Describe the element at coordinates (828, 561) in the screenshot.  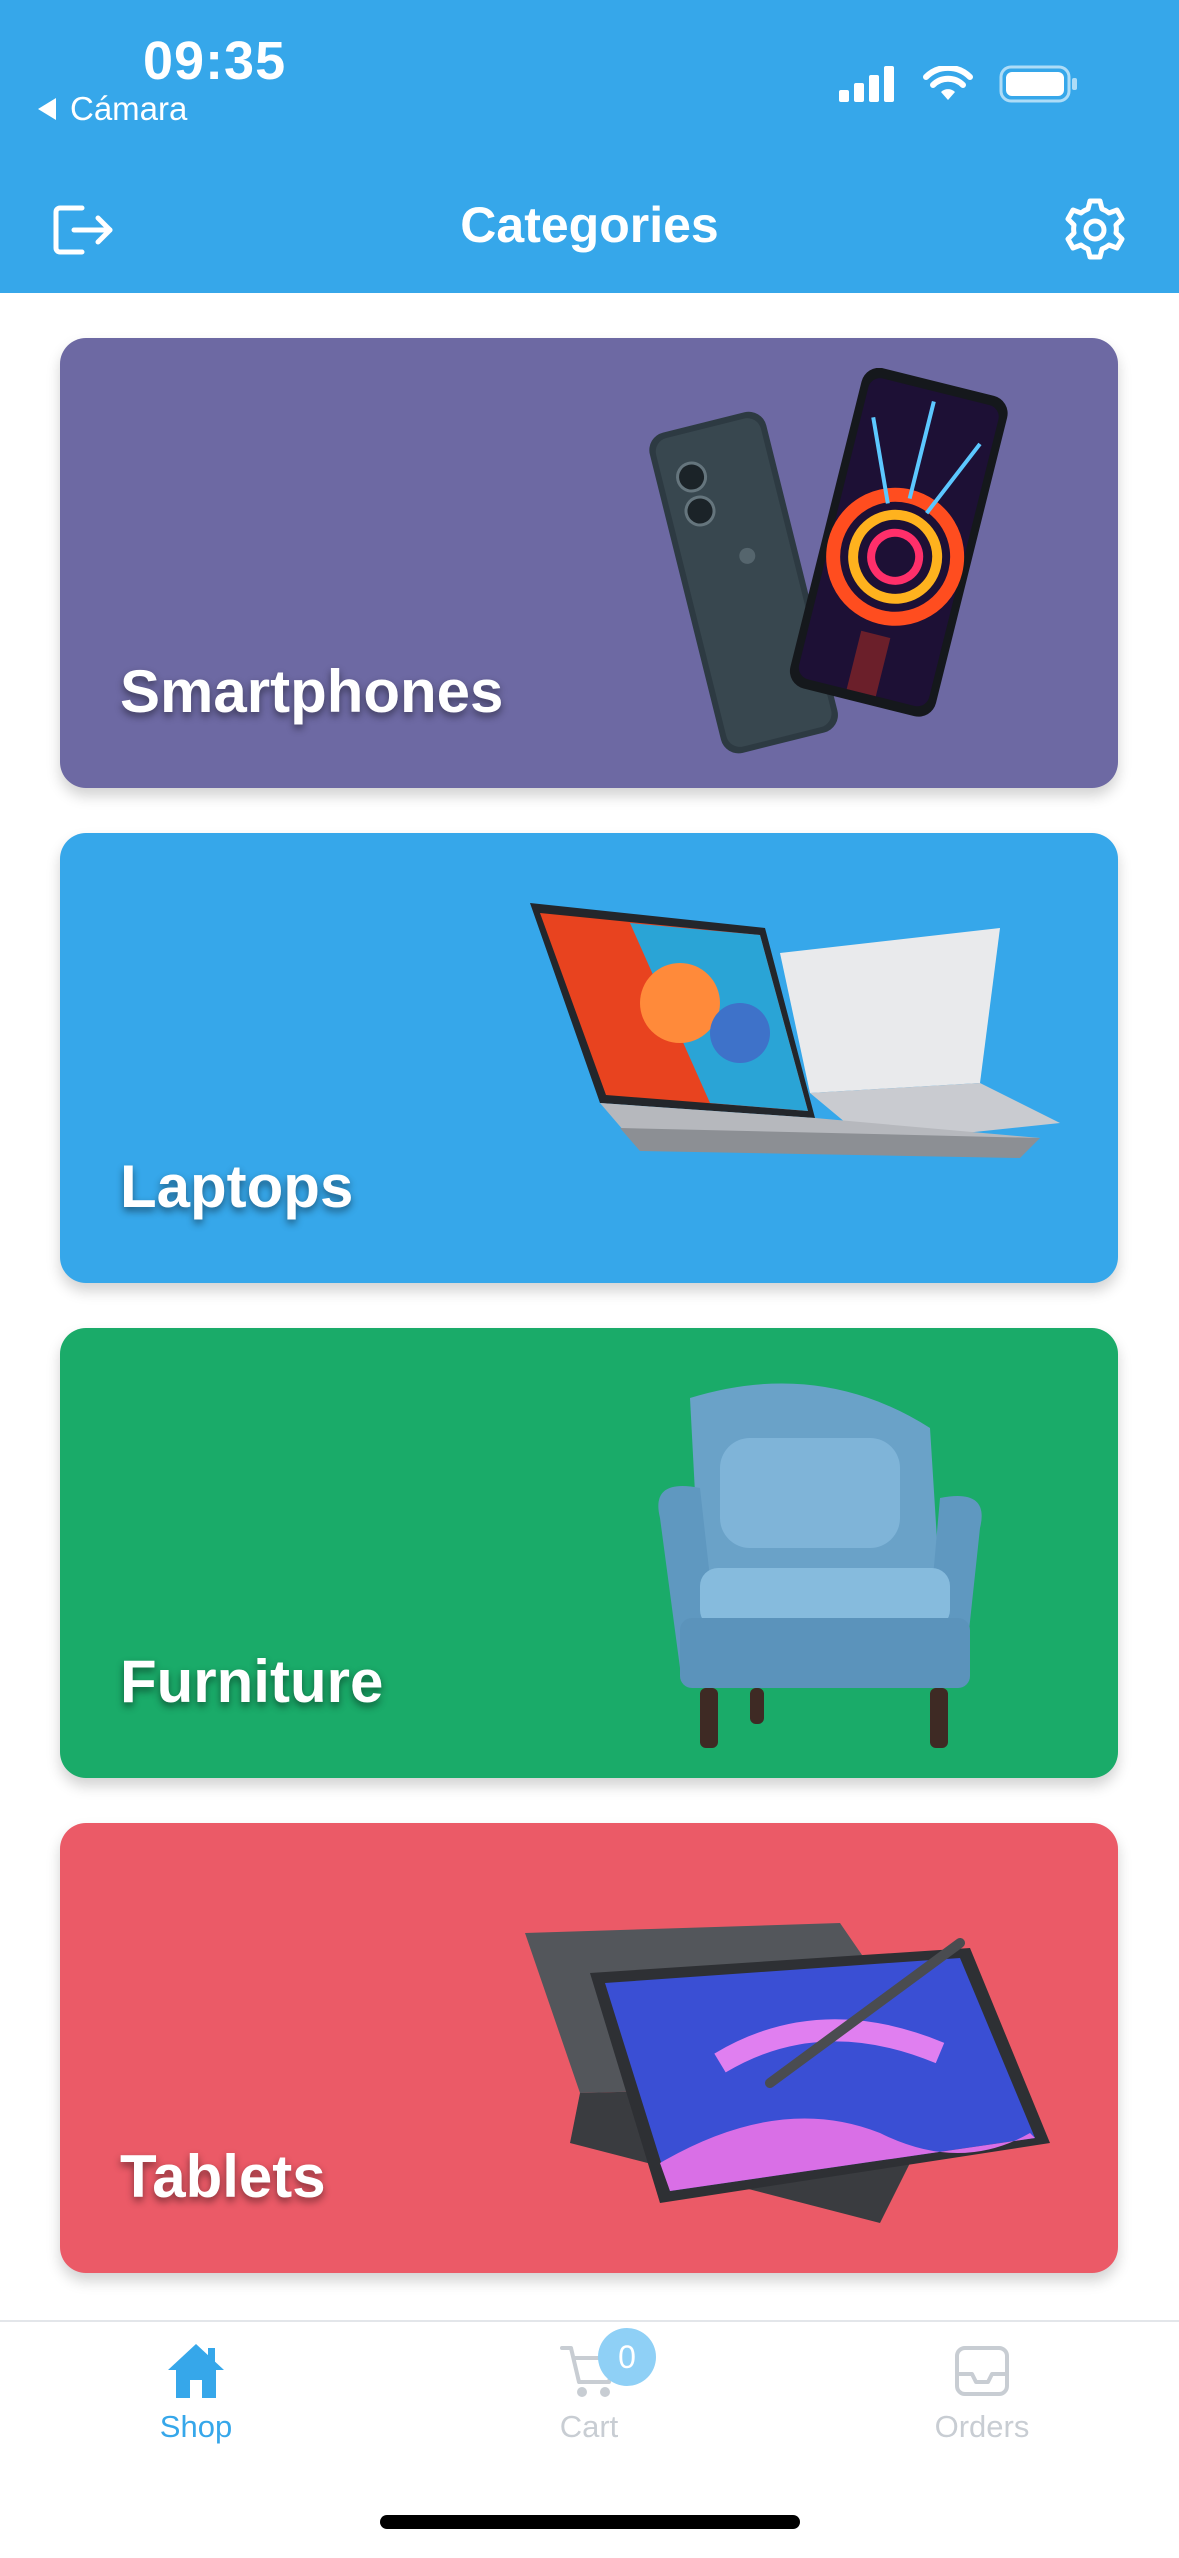
I see `smartphones-image` at that location.